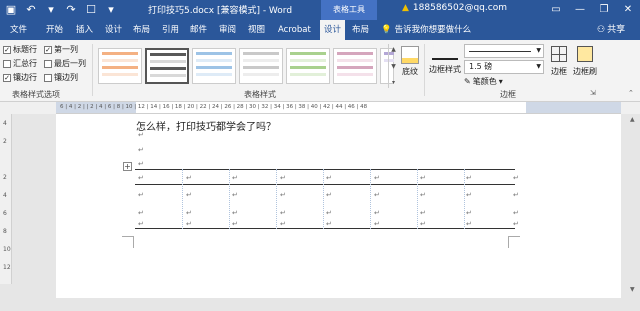  What do you see at coordinates (20, 63) in the screenshot?
I see `option-total-row: 汇总行` at bounding box center [20, 63].